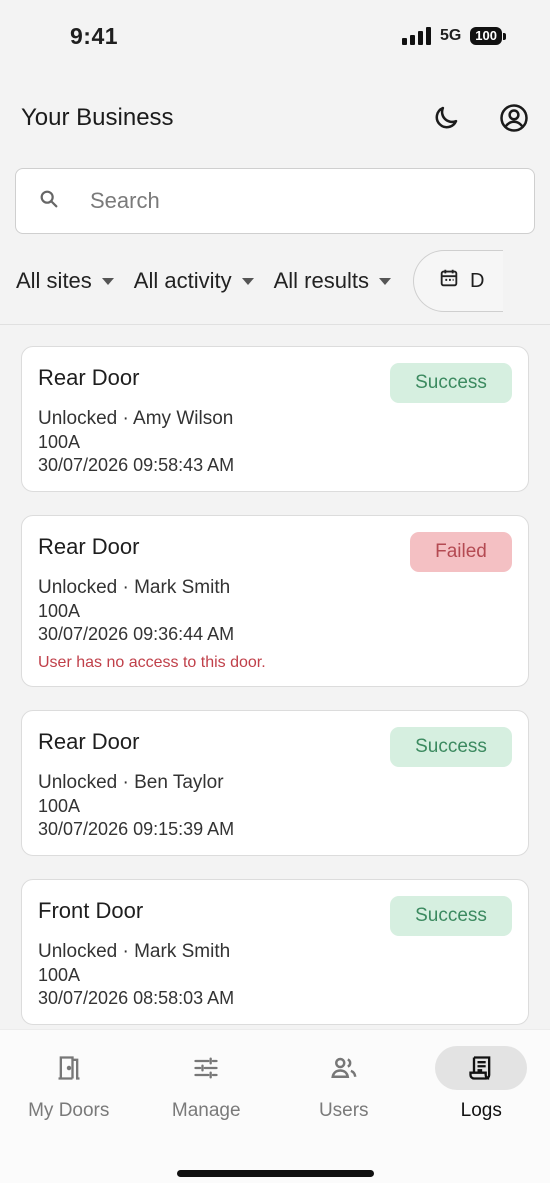  What do you see at coordinates (136, 634) in the screenshot?
I see `log-timestamp: 30/07/2026 09:36:44 AM` at bounding box center [136, 634].